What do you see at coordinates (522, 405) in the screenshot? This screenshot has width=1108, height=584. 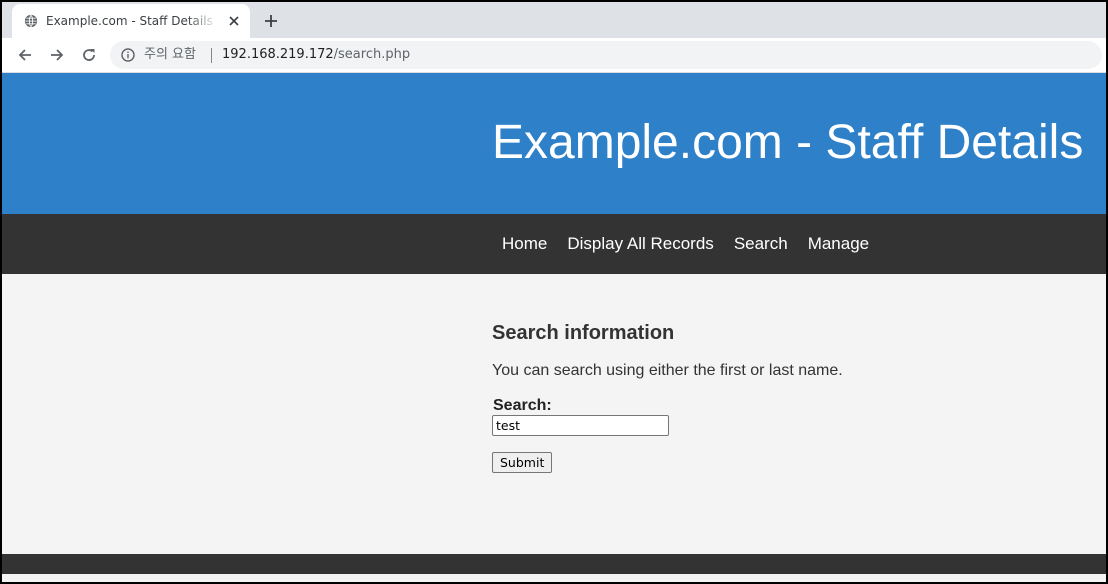 I see `search-label: Search:` at bounding box center [522, 405].